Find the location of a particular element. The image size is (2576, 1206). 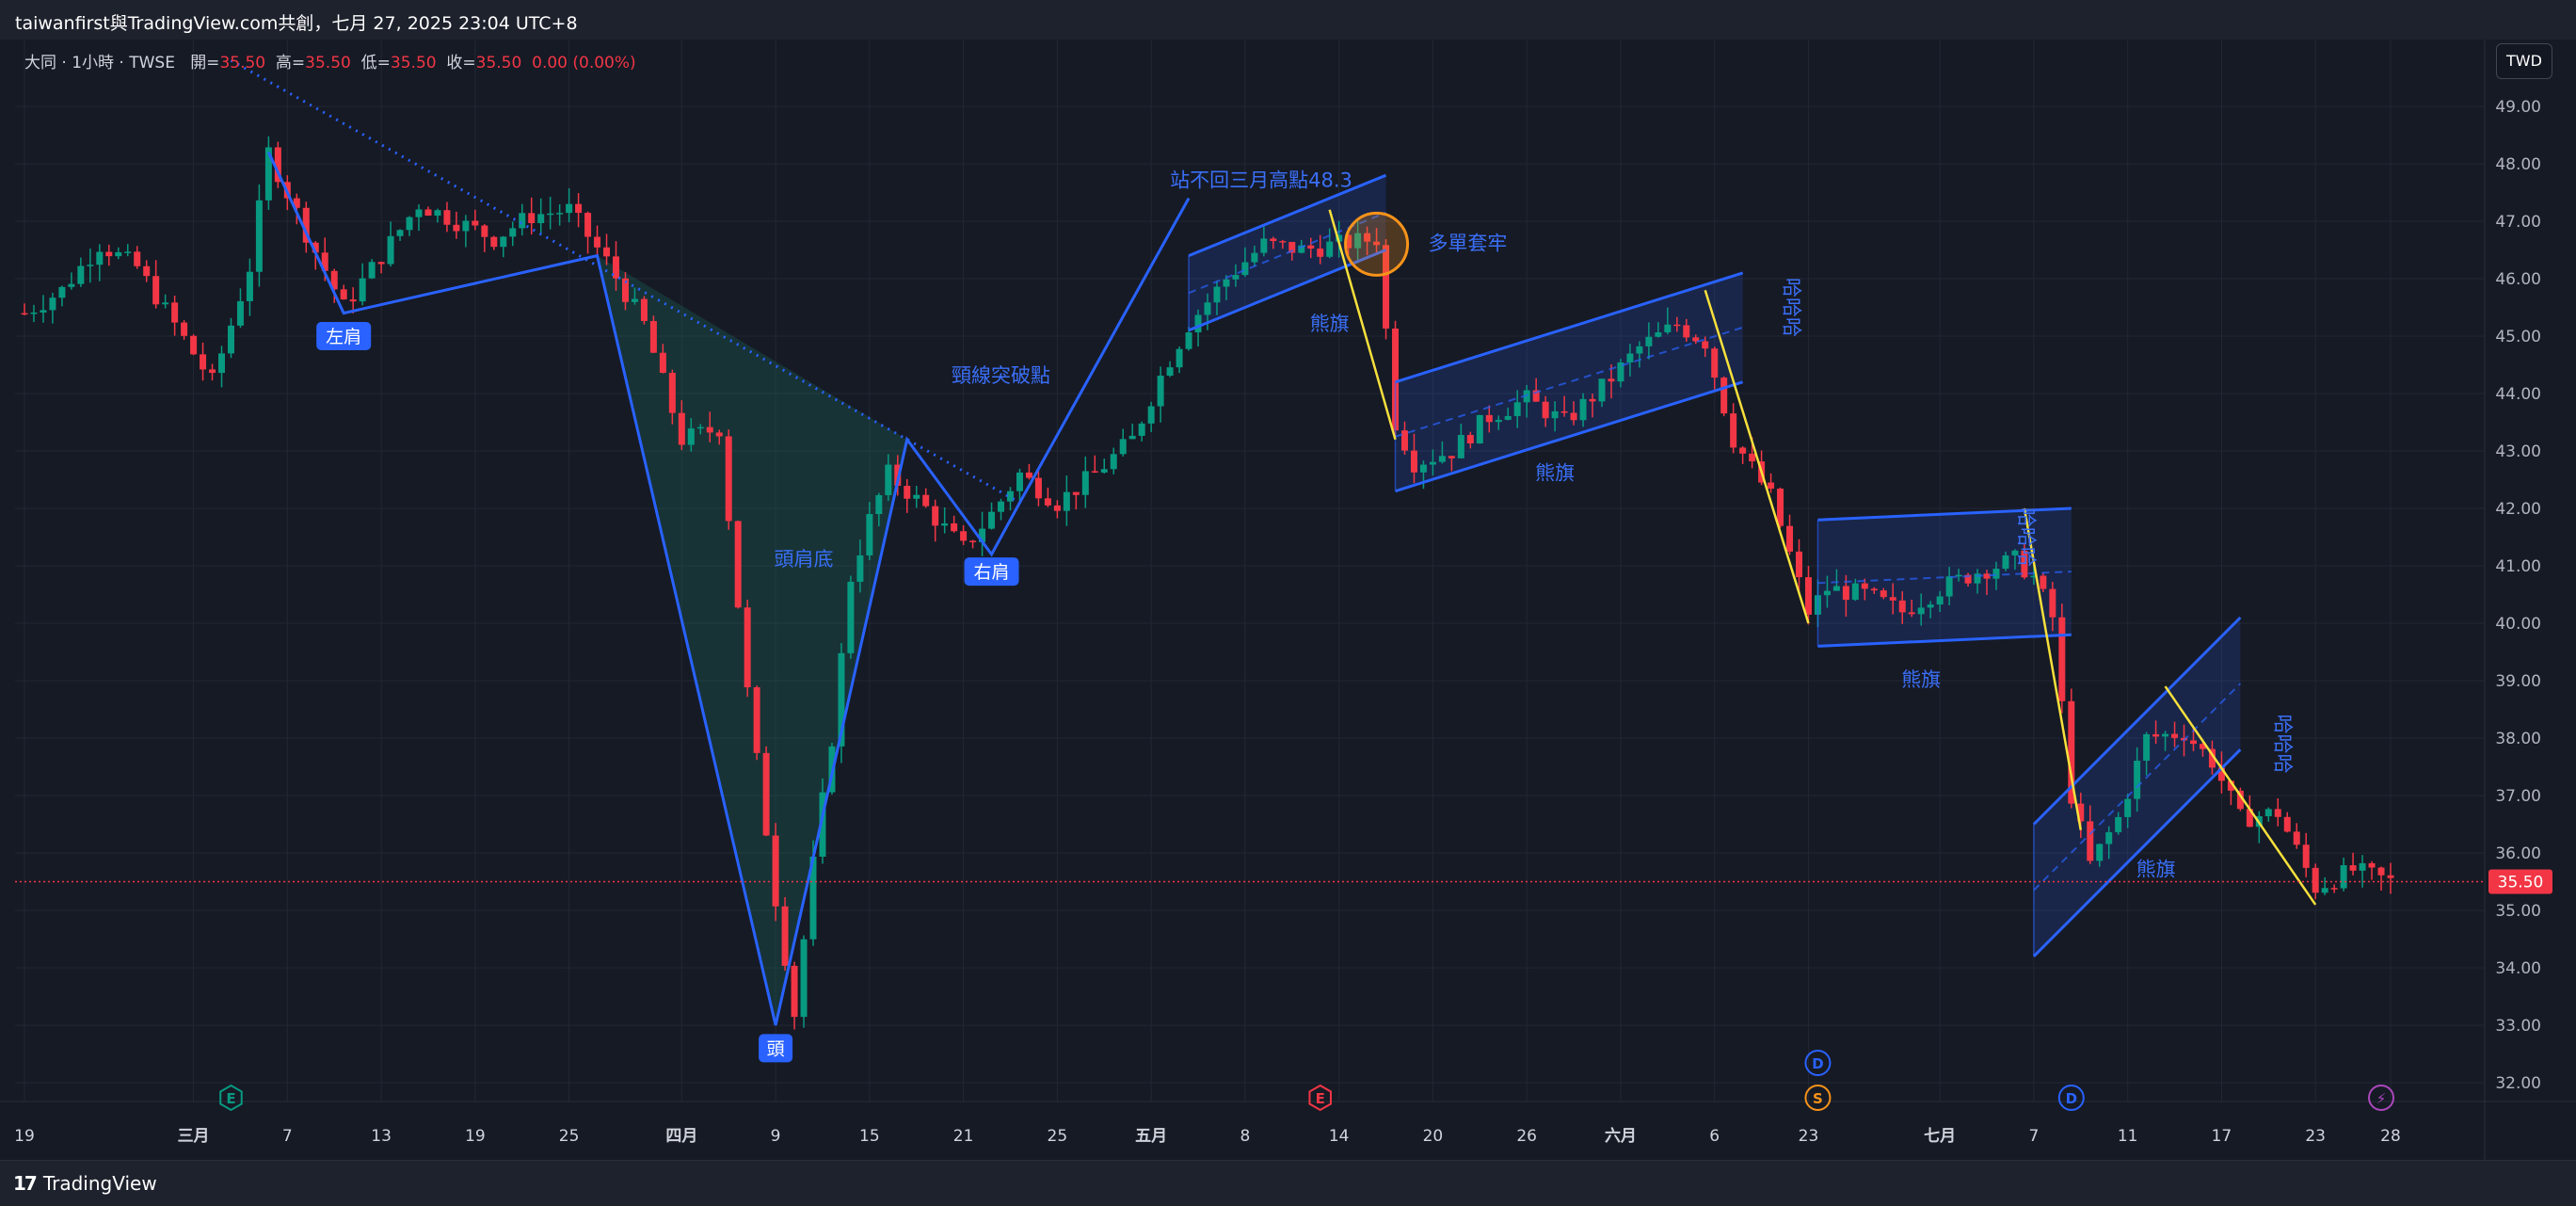

currency-button: TWD is located at coordinates (2524, 61).